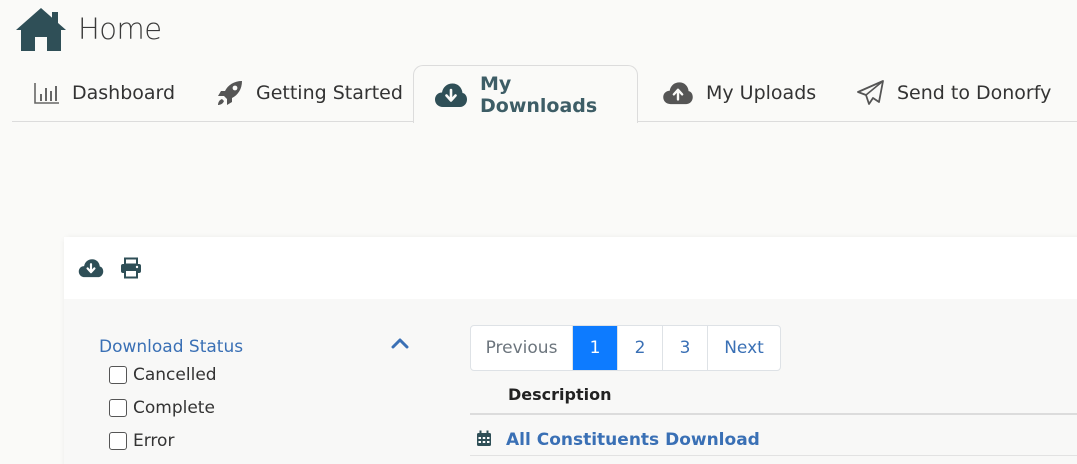  What do you see at coordinates (559, 394) in the screenshot?
I see `column-header-description: Description` at bounding box center [559, 394].